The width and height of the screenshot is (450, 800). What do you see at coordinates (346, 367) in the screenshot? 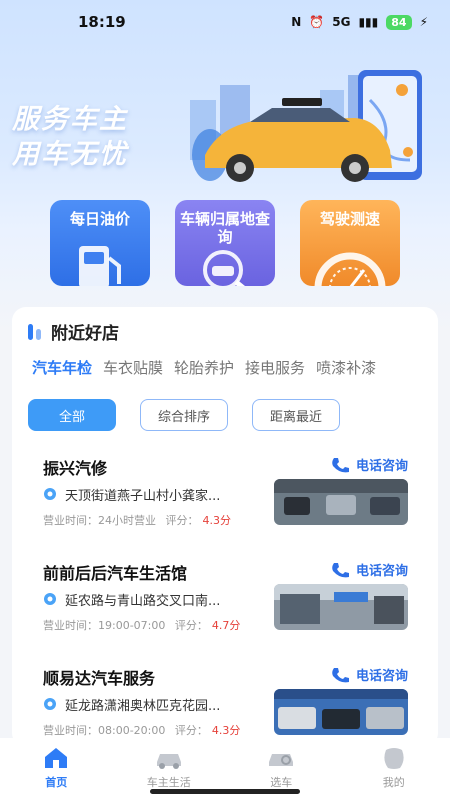
I see `category-tab: 喷漆补漆` at bounding box center [346, 367].